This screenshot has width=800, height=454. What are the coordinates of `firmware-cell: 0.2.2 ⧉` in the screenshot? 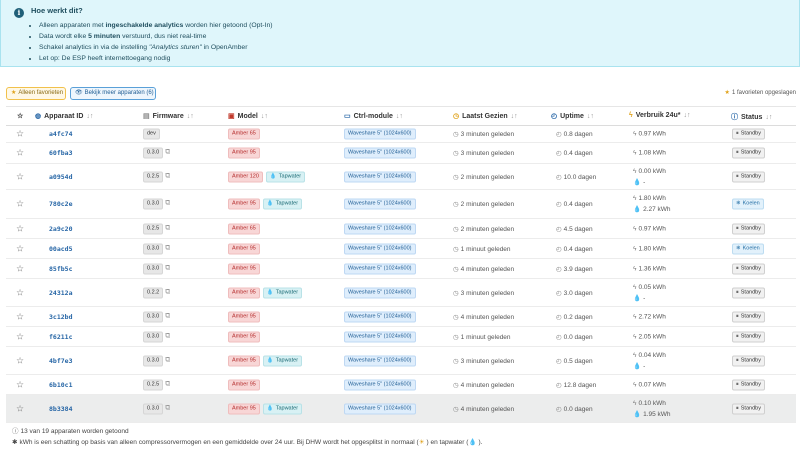 It's located at (156, 292).